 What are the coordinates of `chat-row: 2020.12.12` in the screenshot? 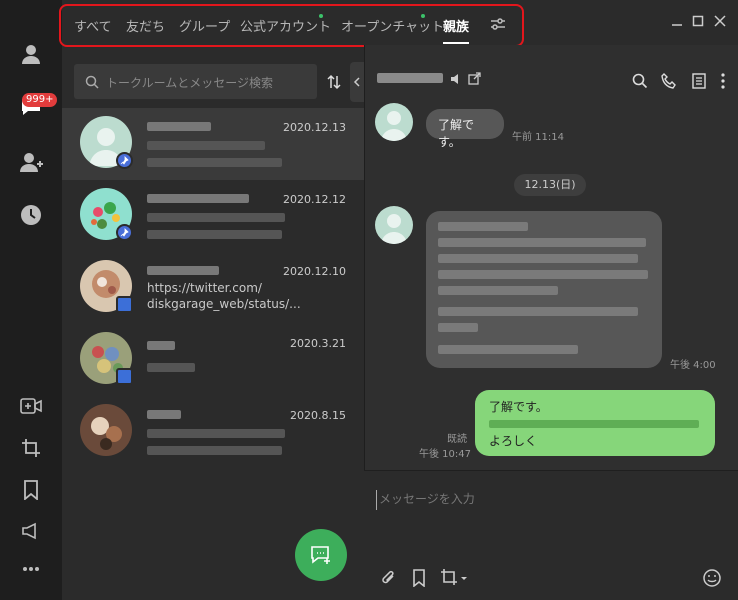 It's located at (213, 216).